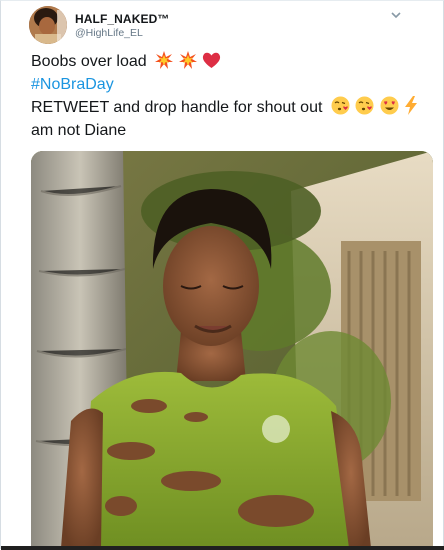  I want to click on tweet-line-1-text: Boobs over load, so click(89, 61).